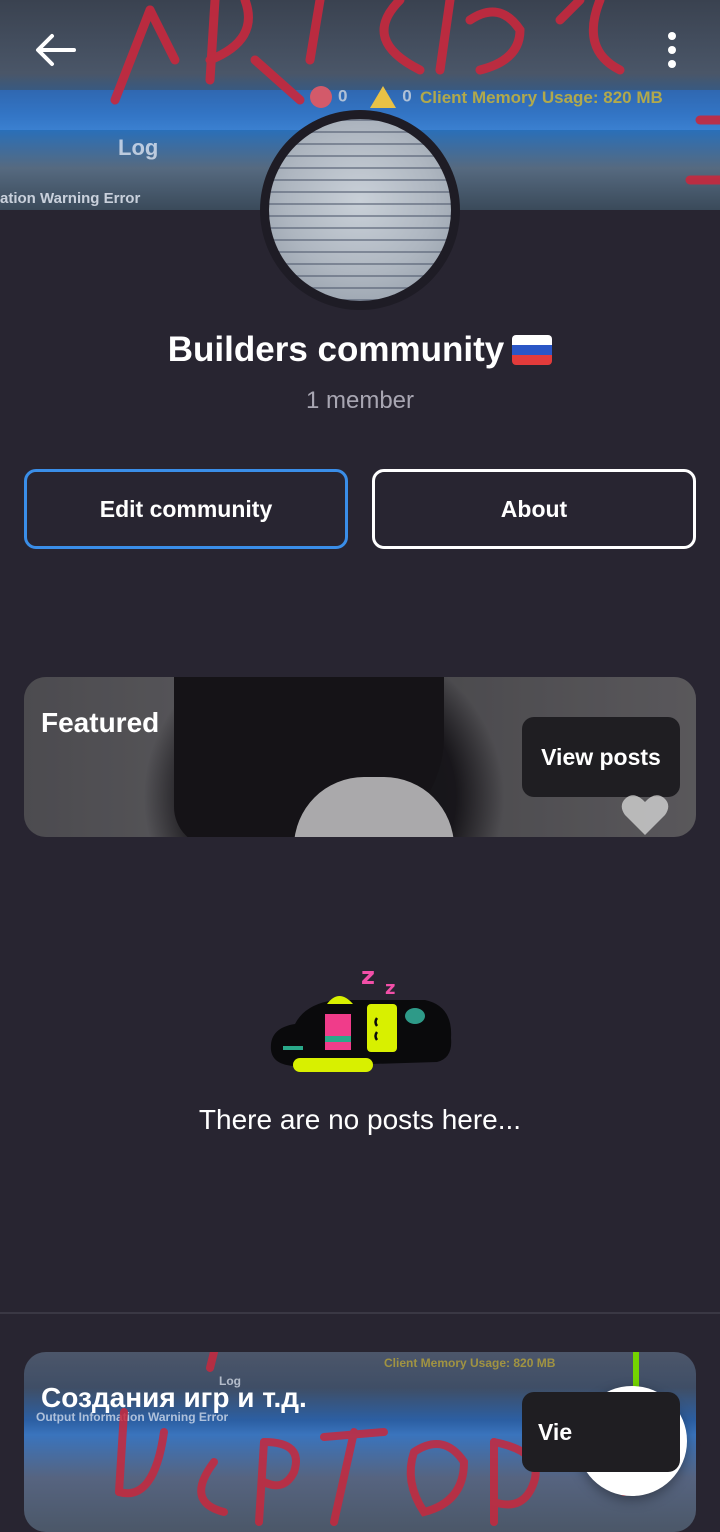 This screenshot has width=720, height=1532. What do you see at coordinates (186, 509) in the screenshot?
I see `edit-community-button: Edit community` at bounding box center [186, 509].